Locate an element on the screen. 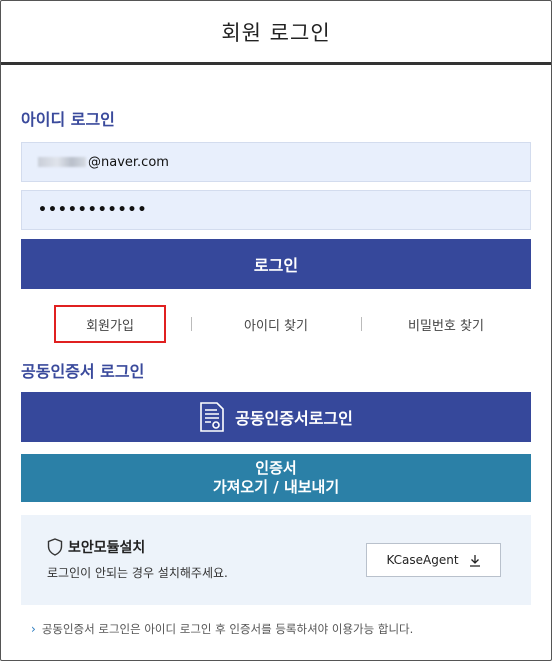  security-module-title: 보안모듈설치 is located at coordinates (96, 547).